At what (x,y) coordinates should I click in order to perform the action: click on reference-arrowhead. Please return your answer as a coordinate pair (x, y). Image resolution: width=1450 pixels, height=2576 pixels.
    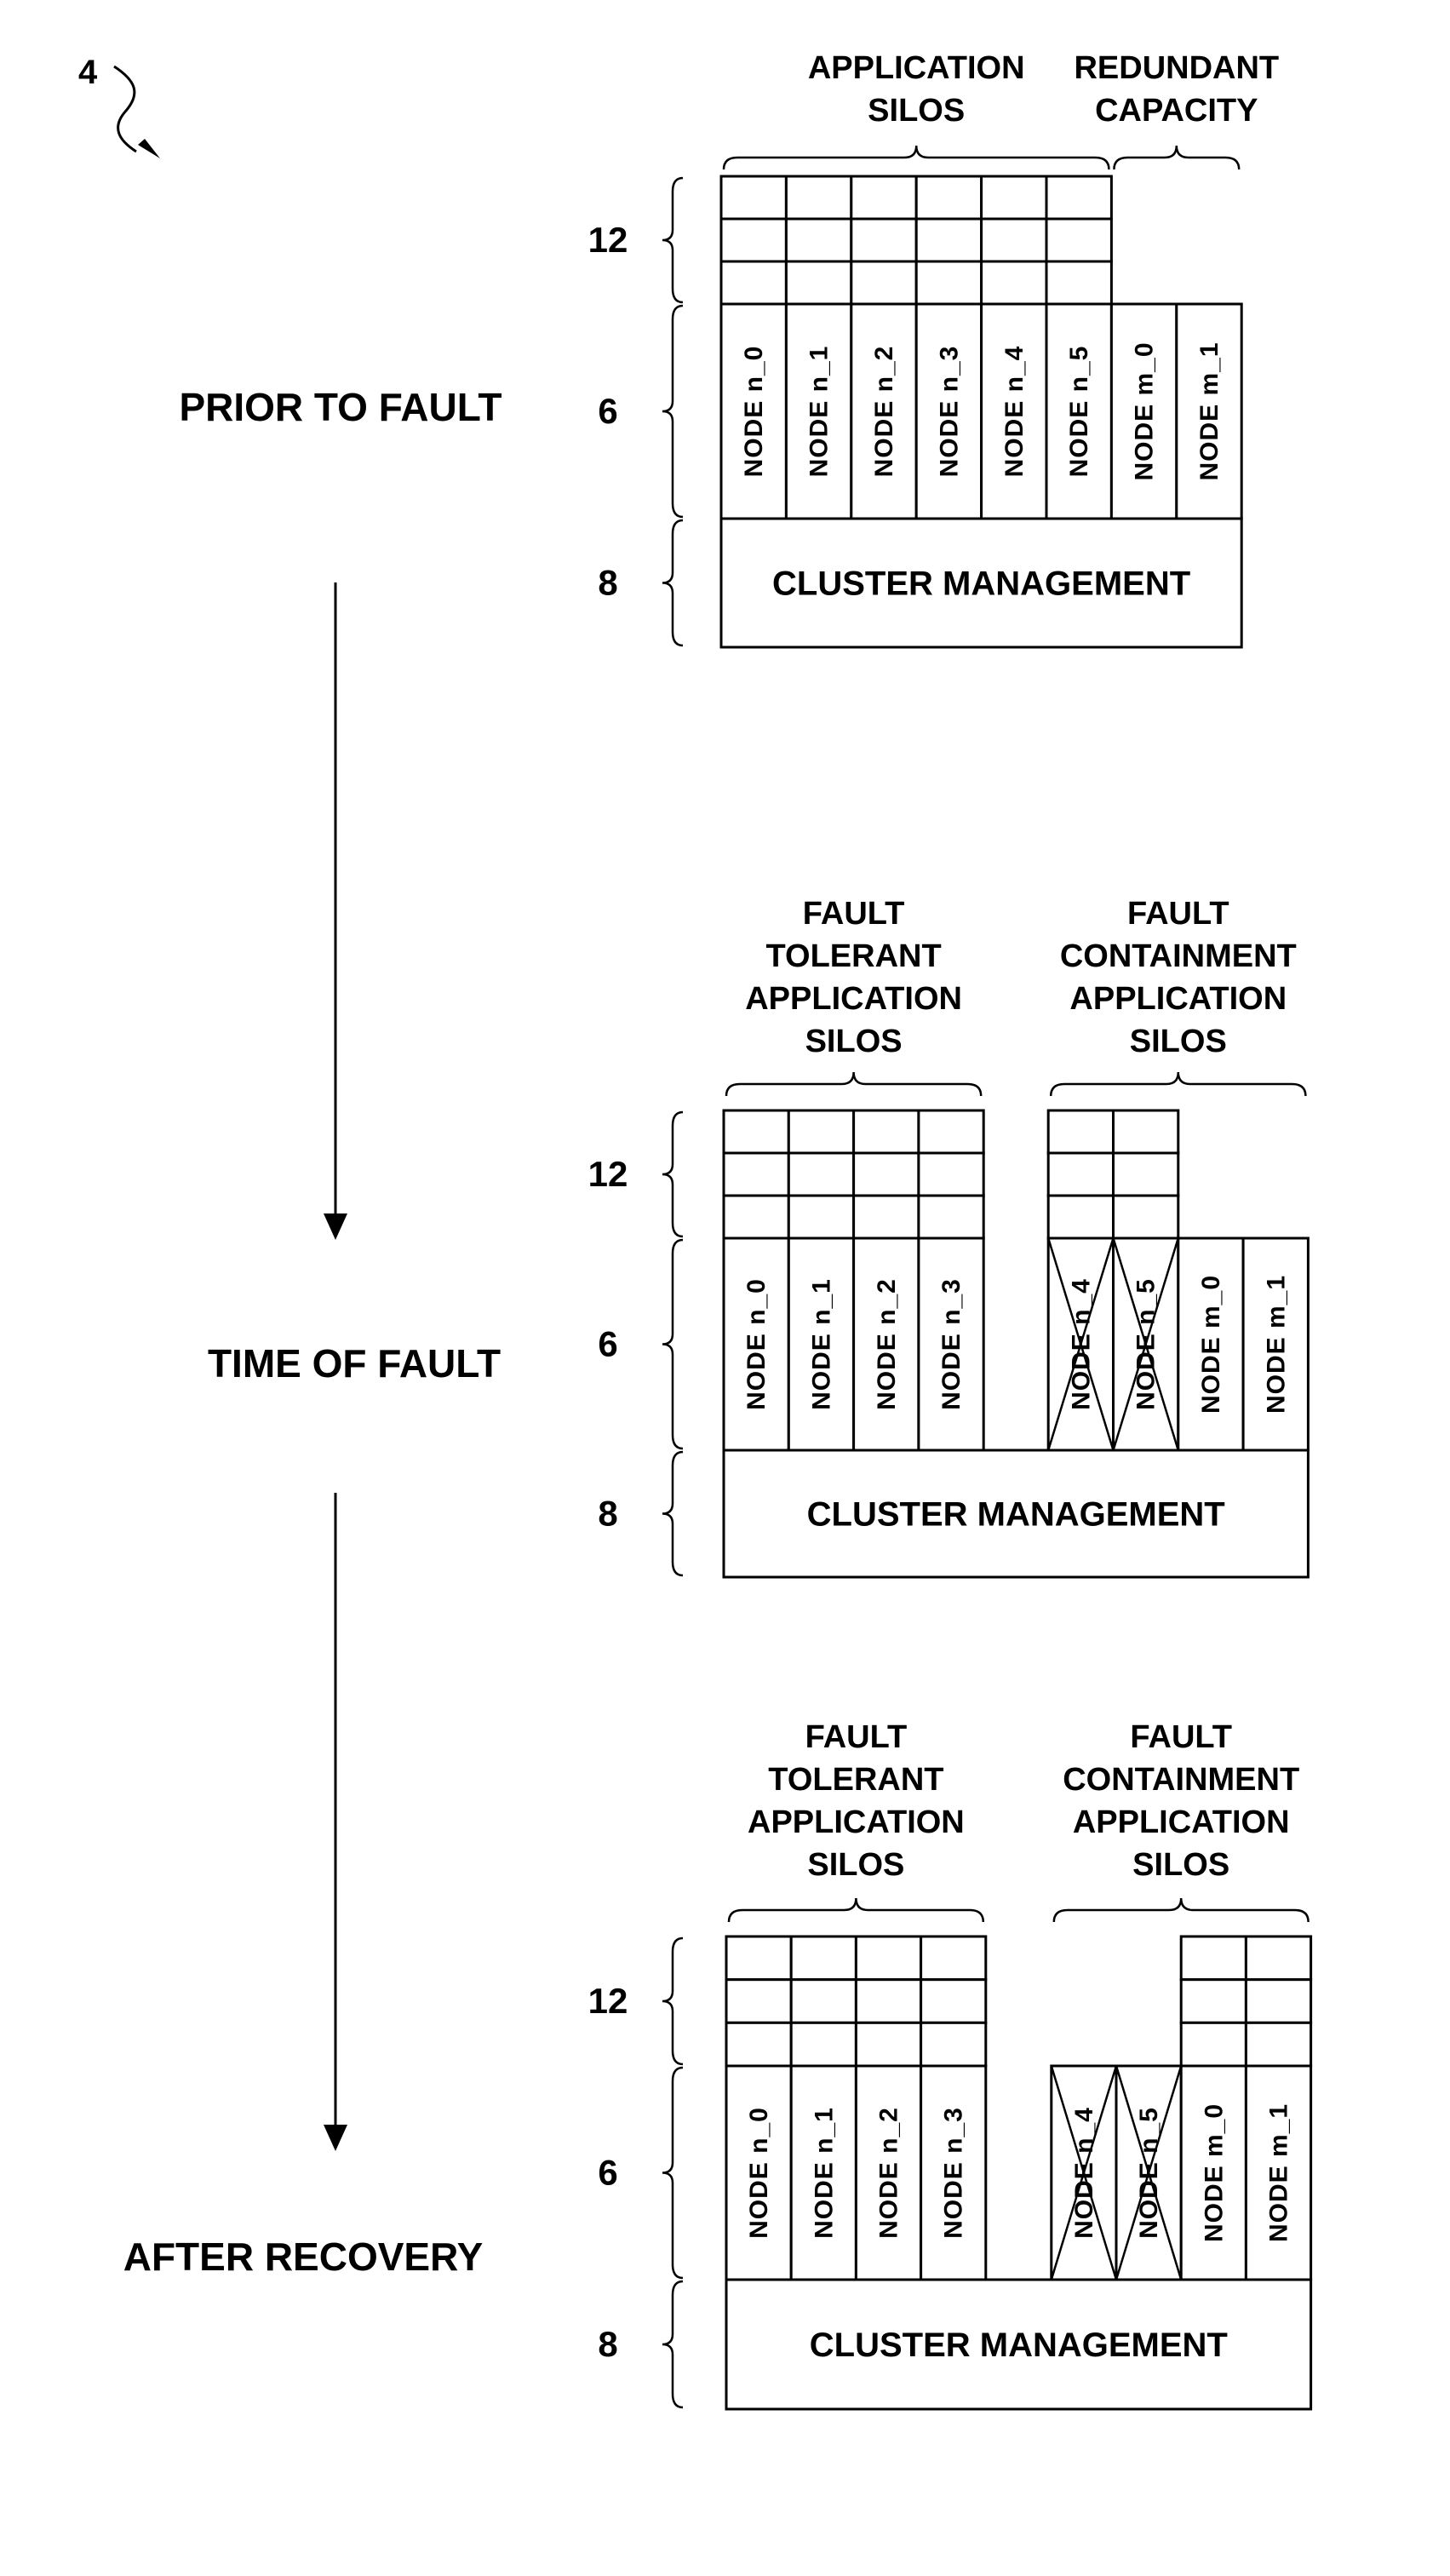
    Looking at the image, I should click on (149, 148).